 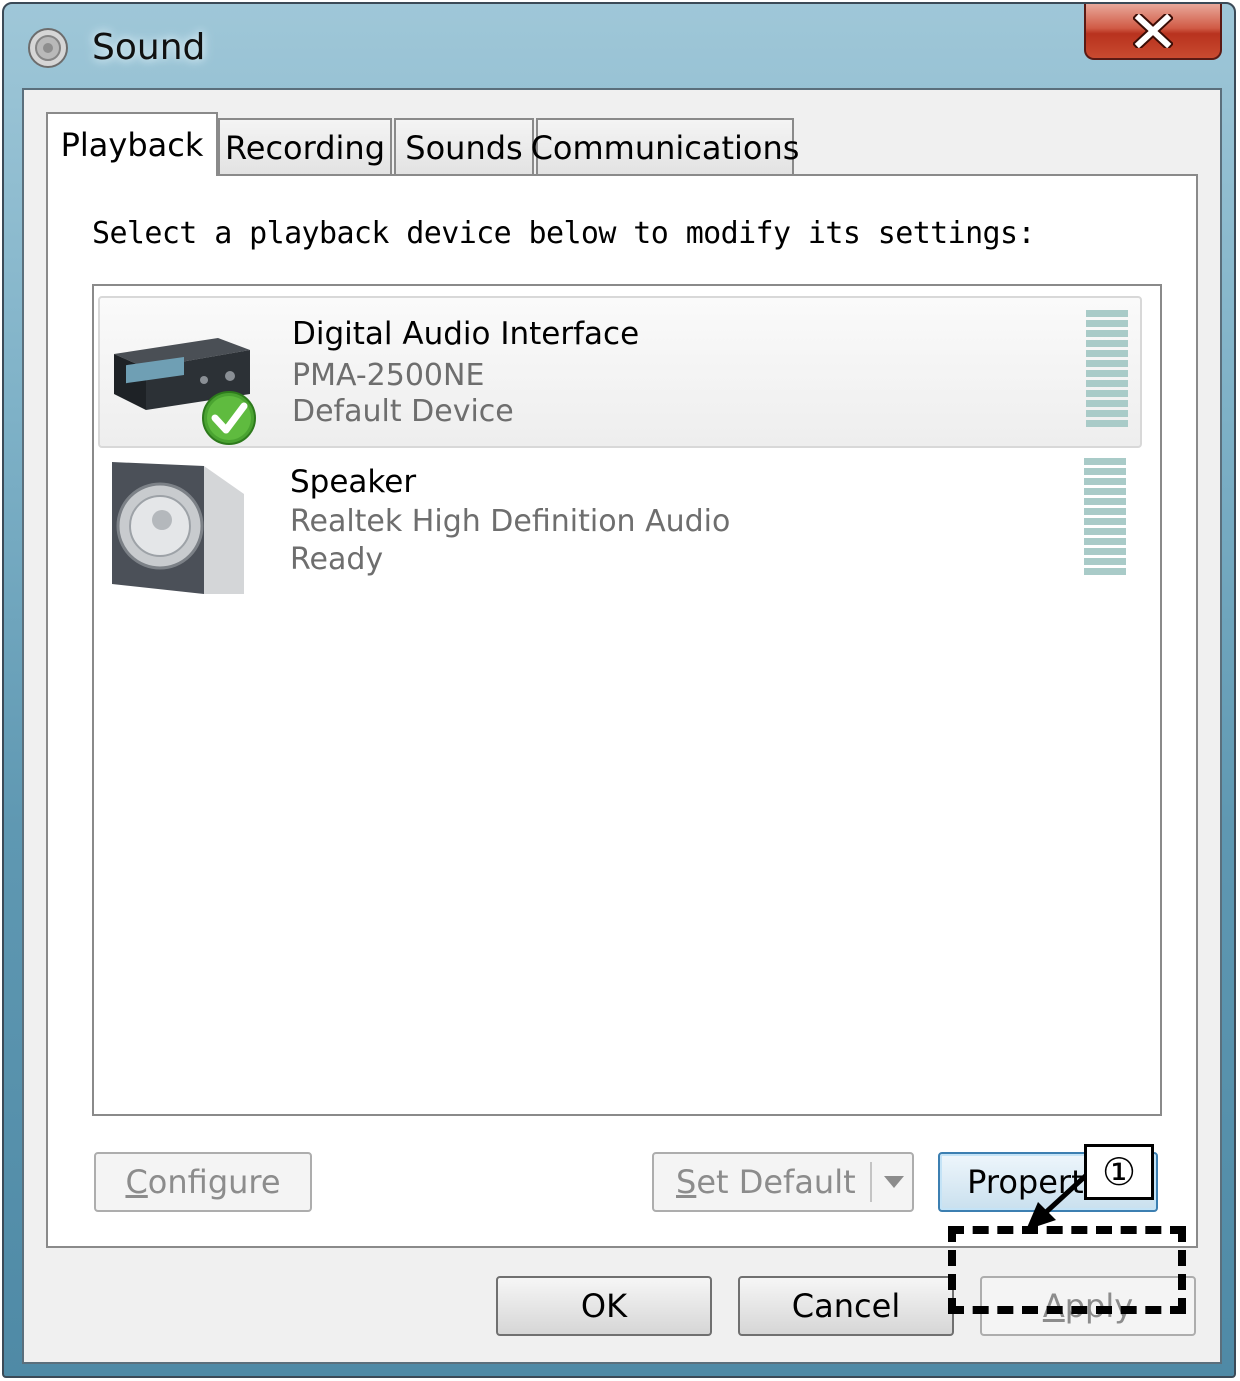 What do you see at coordinates (388, 375) in the screenshot?
I see `device-model: PMA-2500NE` at bounding box center [388, 375].